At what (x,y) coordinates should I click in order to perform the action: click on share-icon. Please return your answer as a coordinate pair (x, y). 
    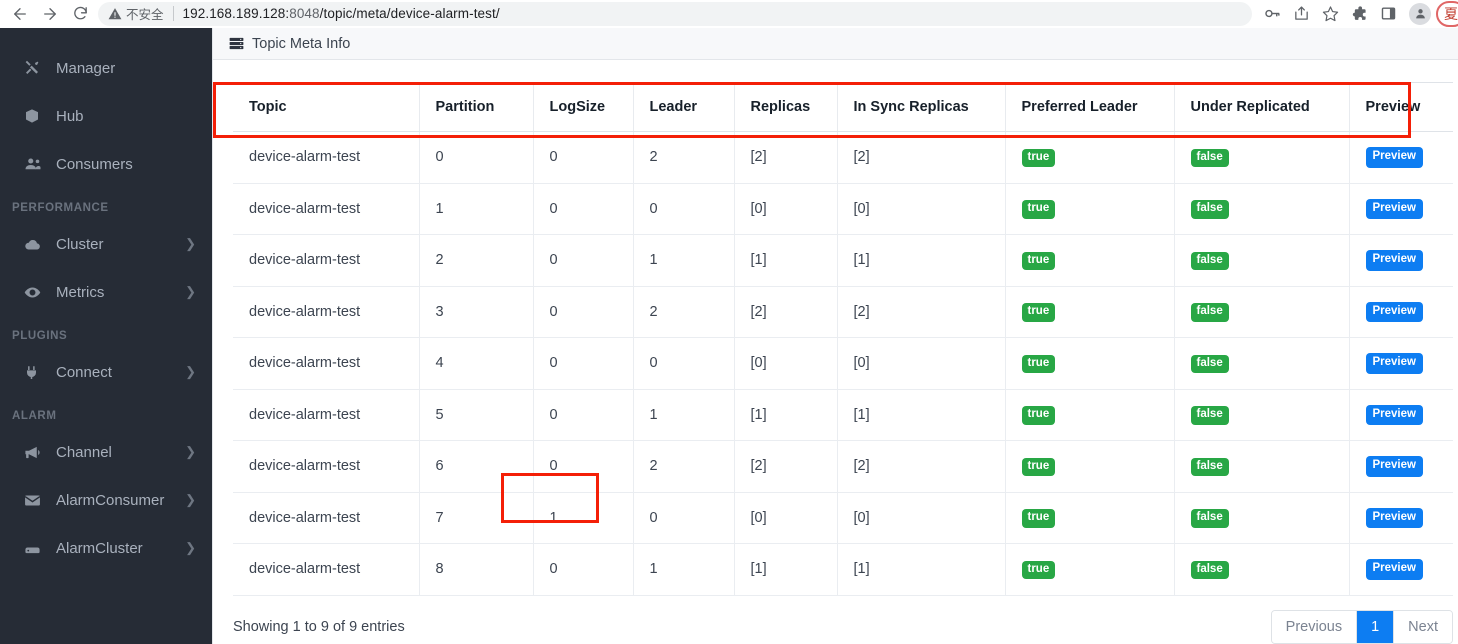
    Looking at the image, I should click on (1301, 14).